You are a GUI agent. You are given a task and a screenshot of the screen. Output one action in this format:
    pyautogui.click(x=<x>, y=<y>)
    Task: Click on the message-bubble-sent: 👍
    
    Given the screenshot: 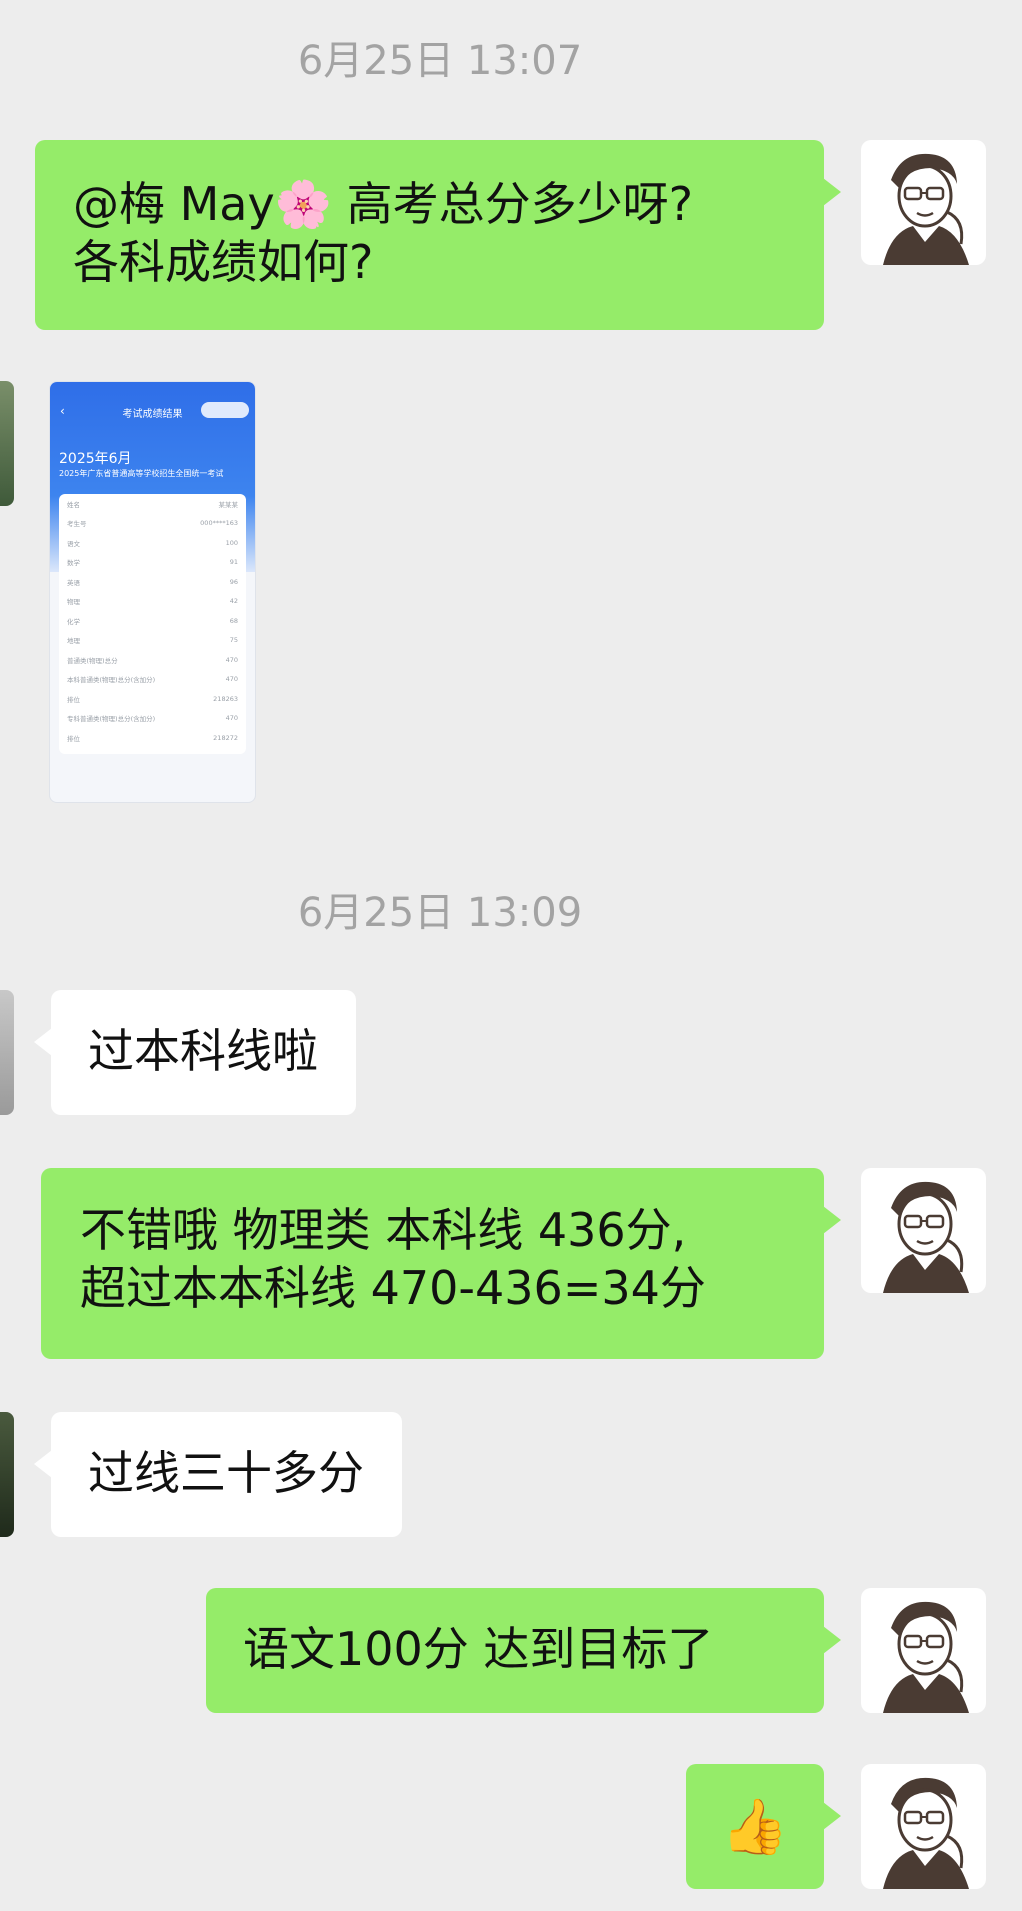 What is the action you would take?
    pyautogui.click(x=763, y=1826)
    